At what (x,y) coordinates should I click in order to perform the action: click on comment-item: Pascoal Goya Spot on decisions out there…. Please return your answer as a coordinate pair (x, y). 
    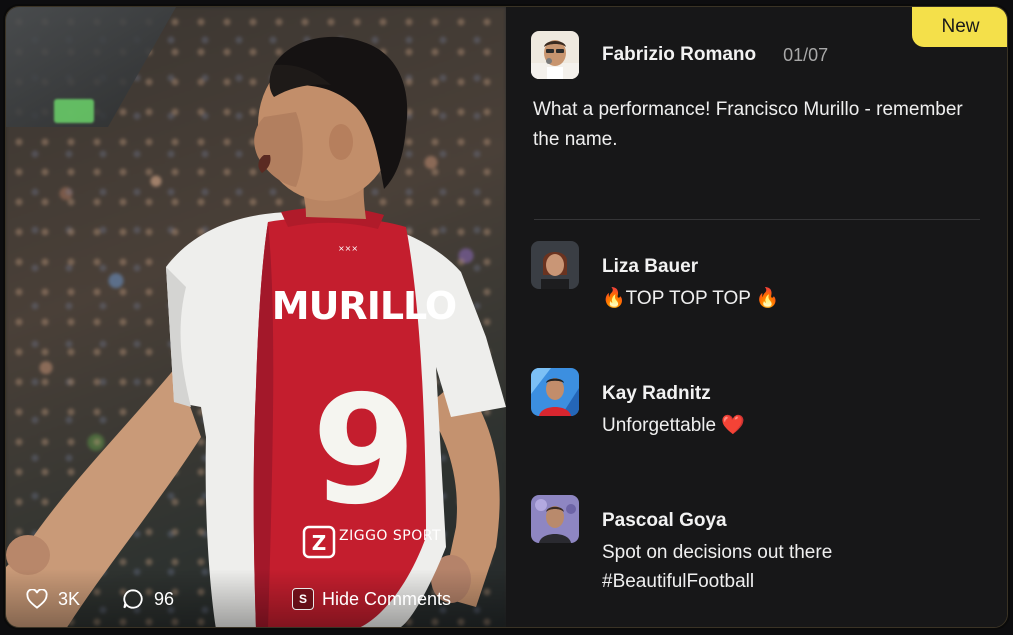
    Looking at the image, I should click on (716, 545).